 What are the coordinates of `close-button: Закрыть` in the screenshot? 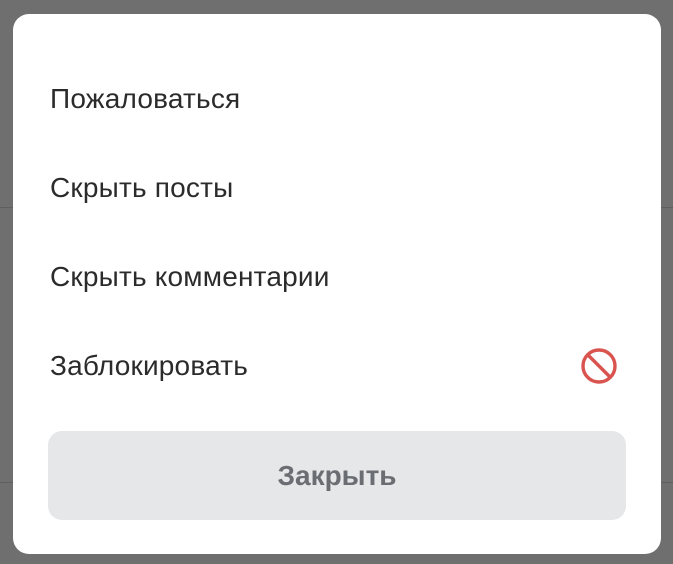 It's located at (337, 475).